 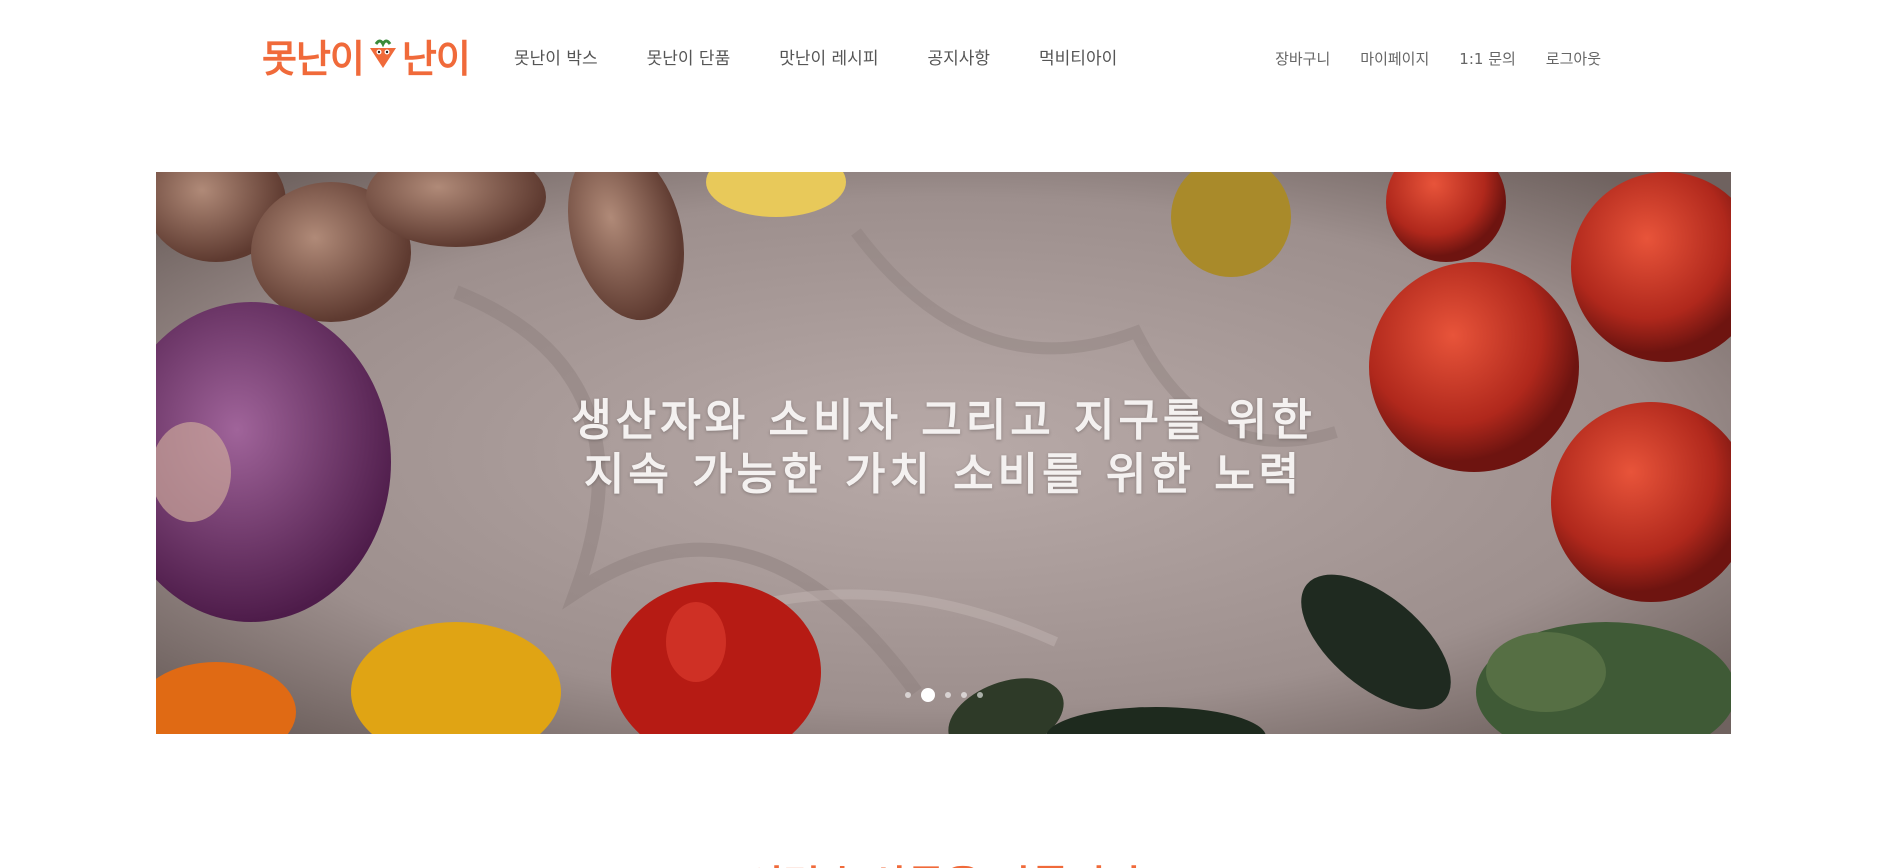 What do you see at coordinates (313, 58) in the screenshot?
I see `logo-text-left: 못난이` at bounding box center [313, 58].